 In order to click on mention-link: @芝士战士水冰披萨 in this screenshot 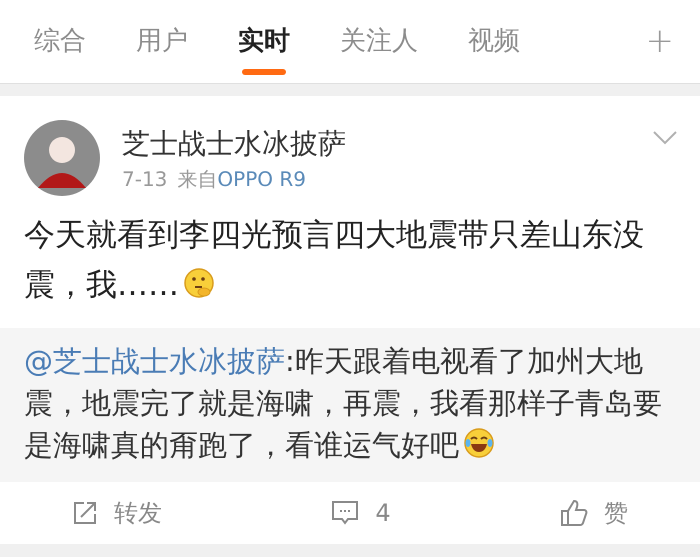, I will do `click(154, 361)`.